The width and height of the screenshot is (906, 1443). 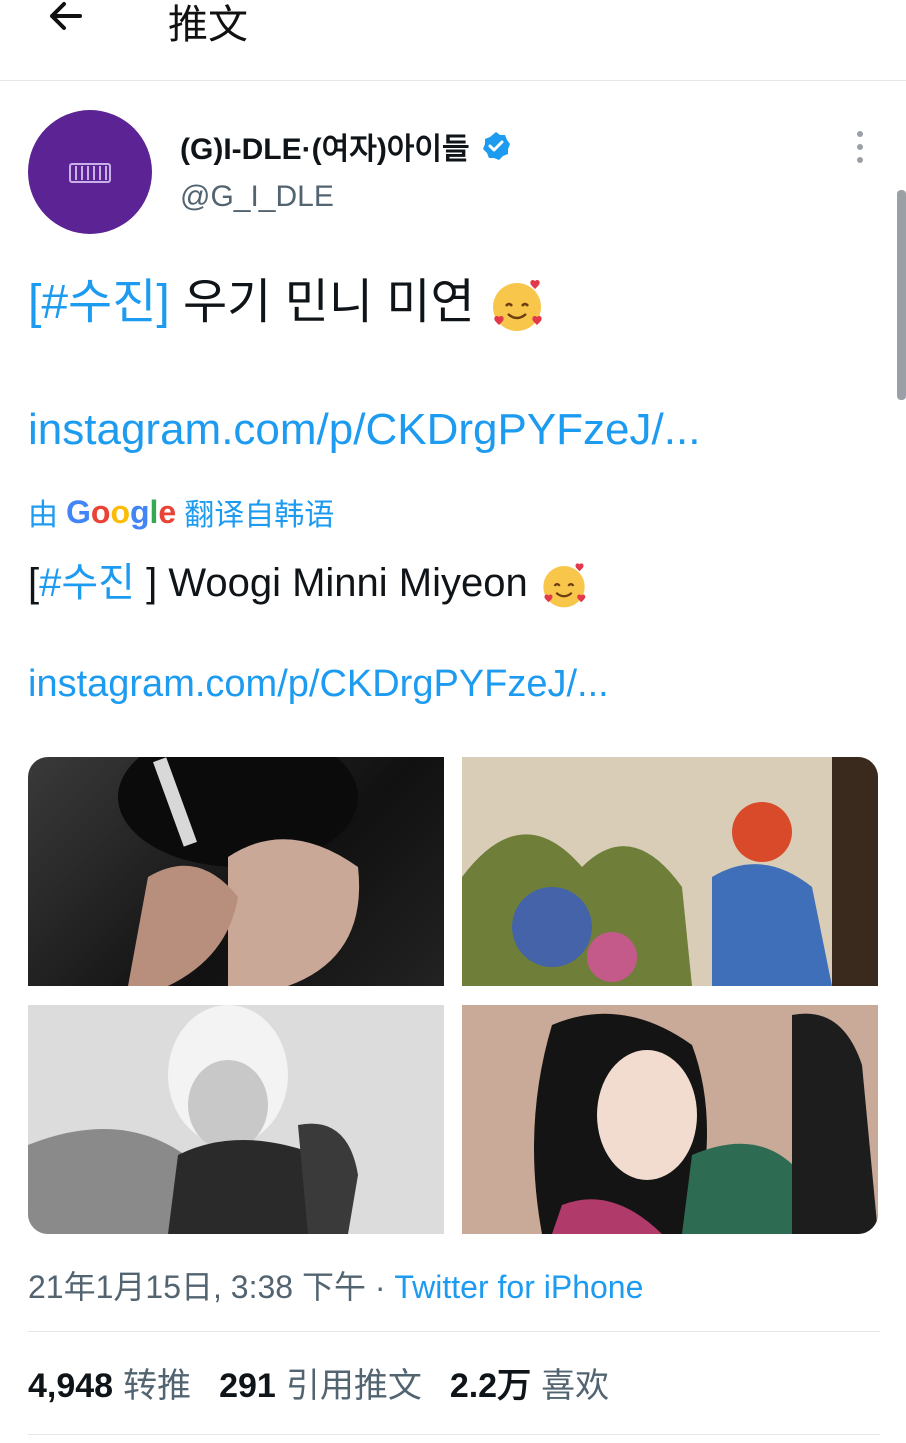 I want to click on tweet-body: 우기 민니 미연, so click(x=322, y=302).